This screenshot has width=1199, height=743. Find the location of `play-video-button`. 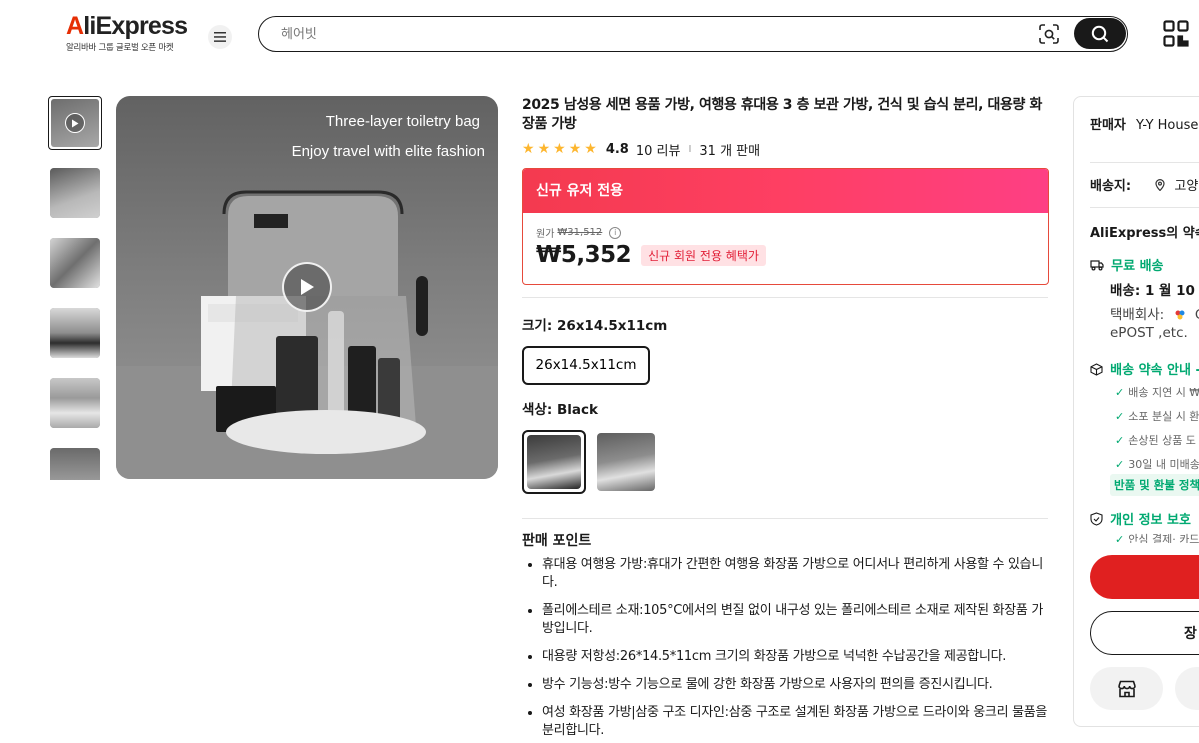

play-video-button is located at coordinates (307, 287).